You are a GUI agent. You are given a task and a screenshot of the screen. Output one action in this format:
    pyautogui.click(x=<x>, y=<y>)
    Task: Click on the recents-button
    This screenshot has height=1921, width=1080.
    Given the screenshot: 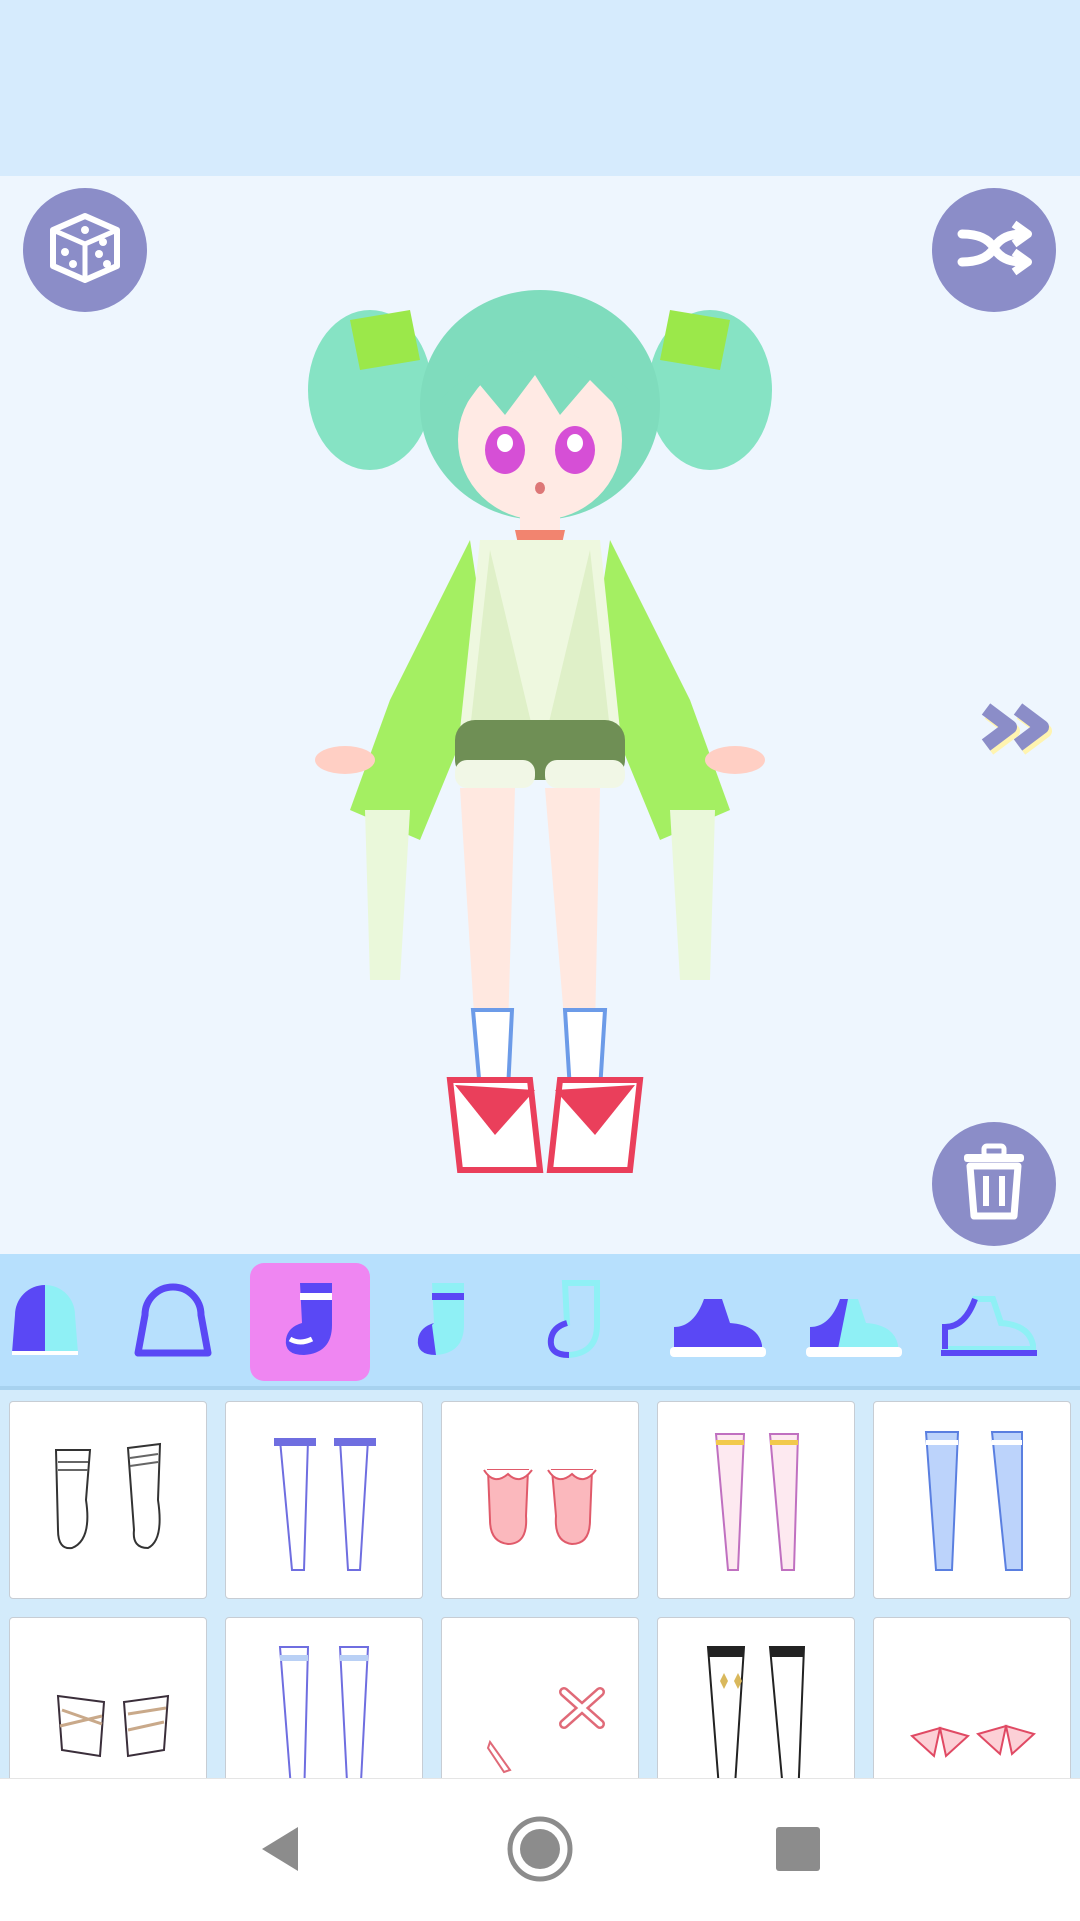 What is the action you would take?
    pyautogui.click(x=798, y=1851)
    